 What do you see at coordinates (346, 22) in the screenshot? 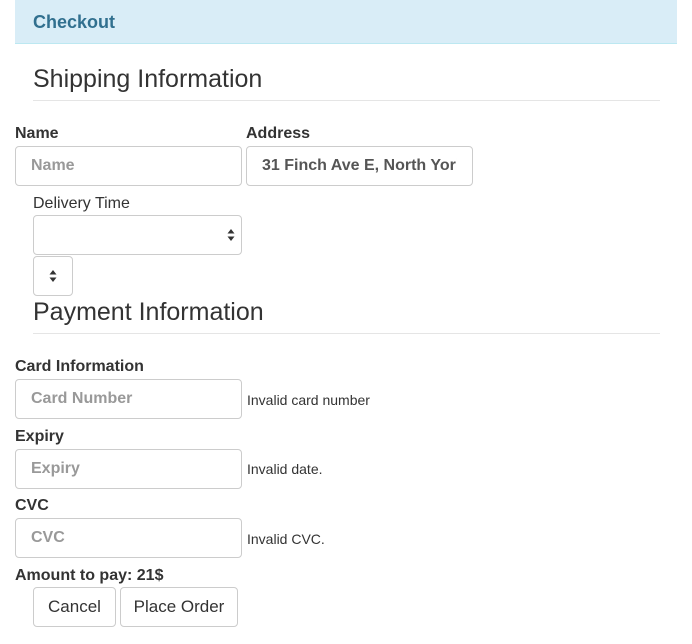
I see `checkout-header: Checkout` at bounding box center [346, 22].